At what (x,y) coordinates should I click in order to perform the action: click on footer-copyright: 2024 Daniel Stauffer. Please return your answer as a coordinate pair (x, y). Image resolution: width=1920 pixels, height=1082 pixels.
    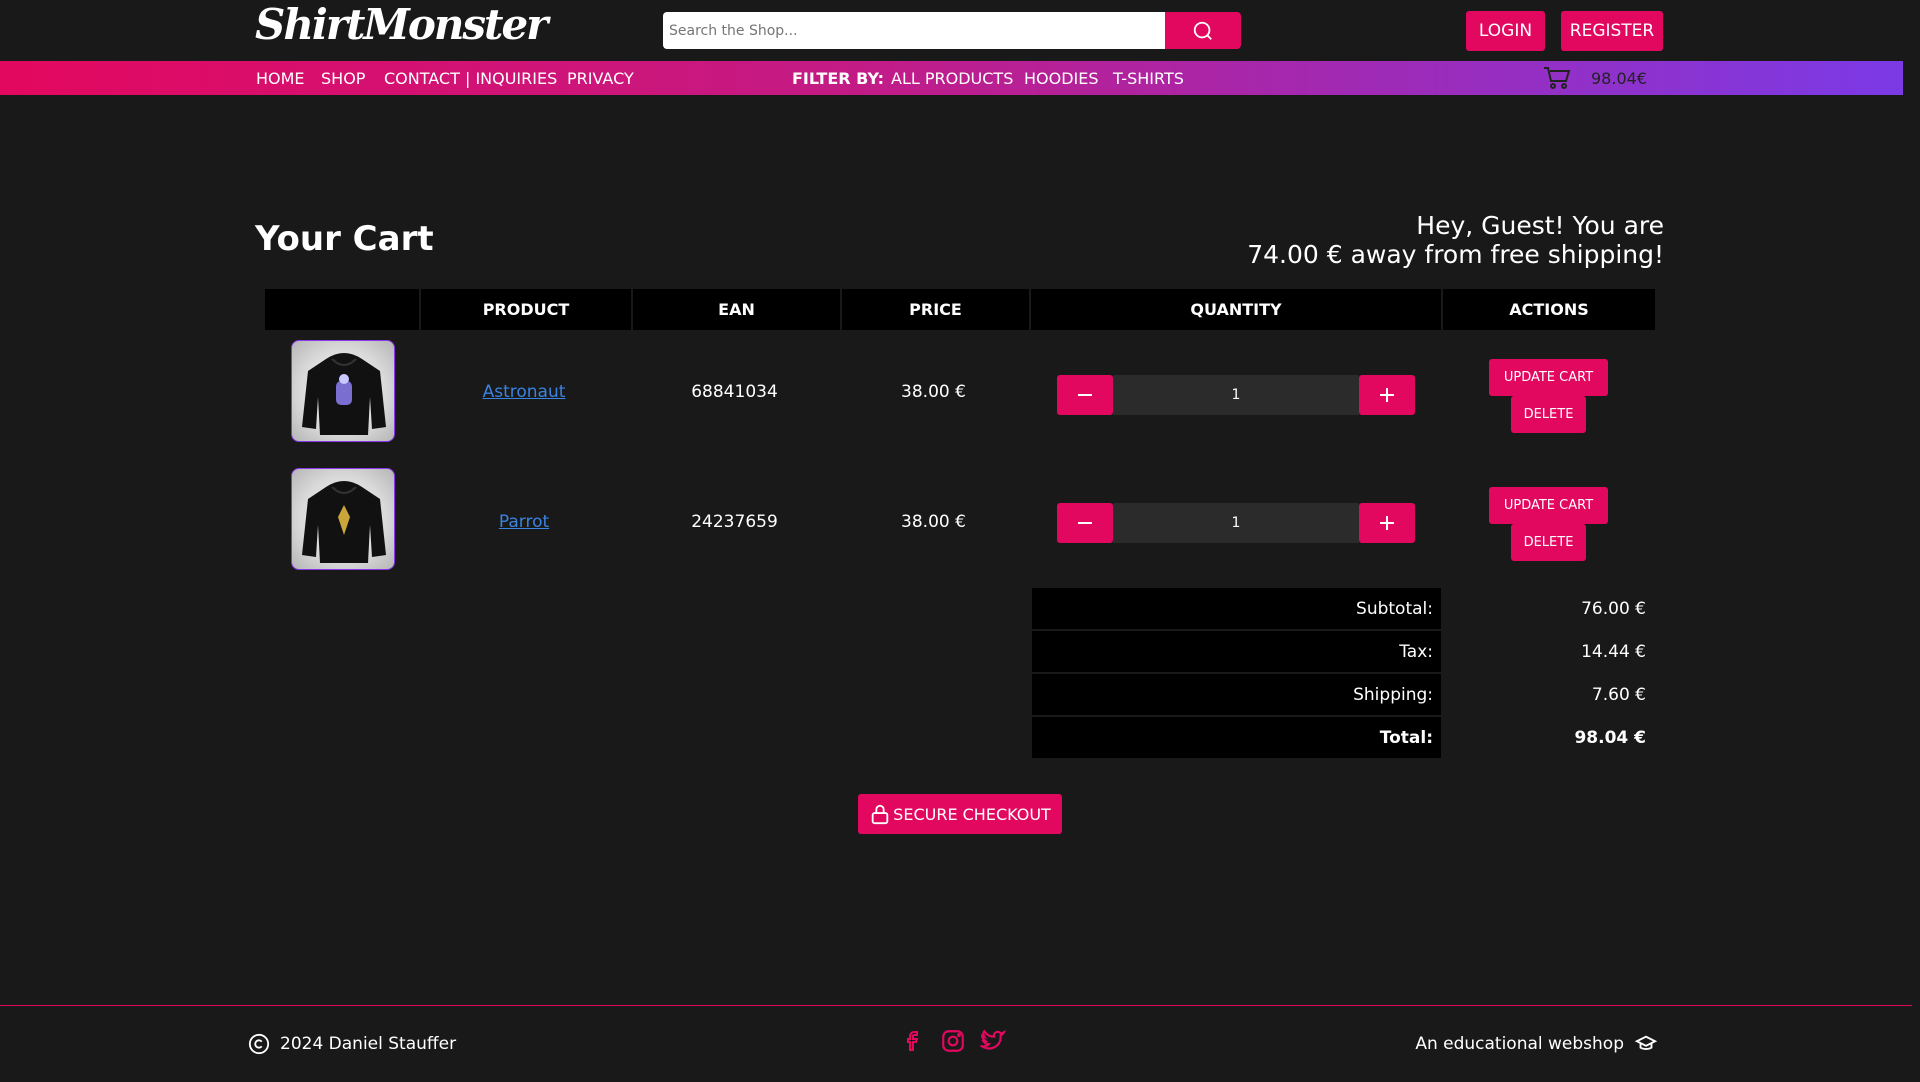
    Looking at the image, I should click on (352, 1044).